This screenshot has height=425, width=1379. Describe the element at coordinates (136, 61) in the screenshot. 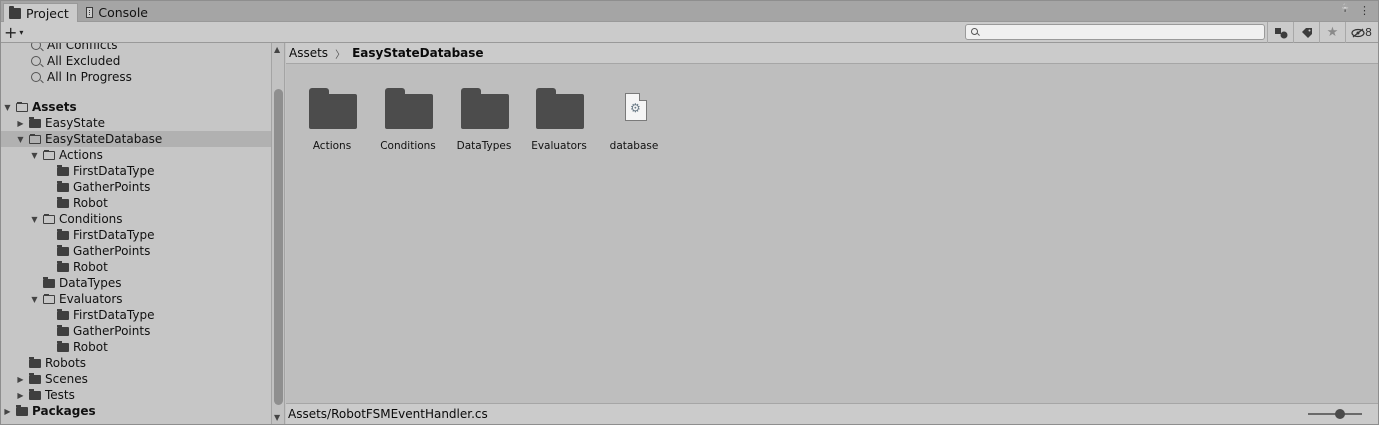

I see `tree-item-all-excluded: All Excluded` at that location.